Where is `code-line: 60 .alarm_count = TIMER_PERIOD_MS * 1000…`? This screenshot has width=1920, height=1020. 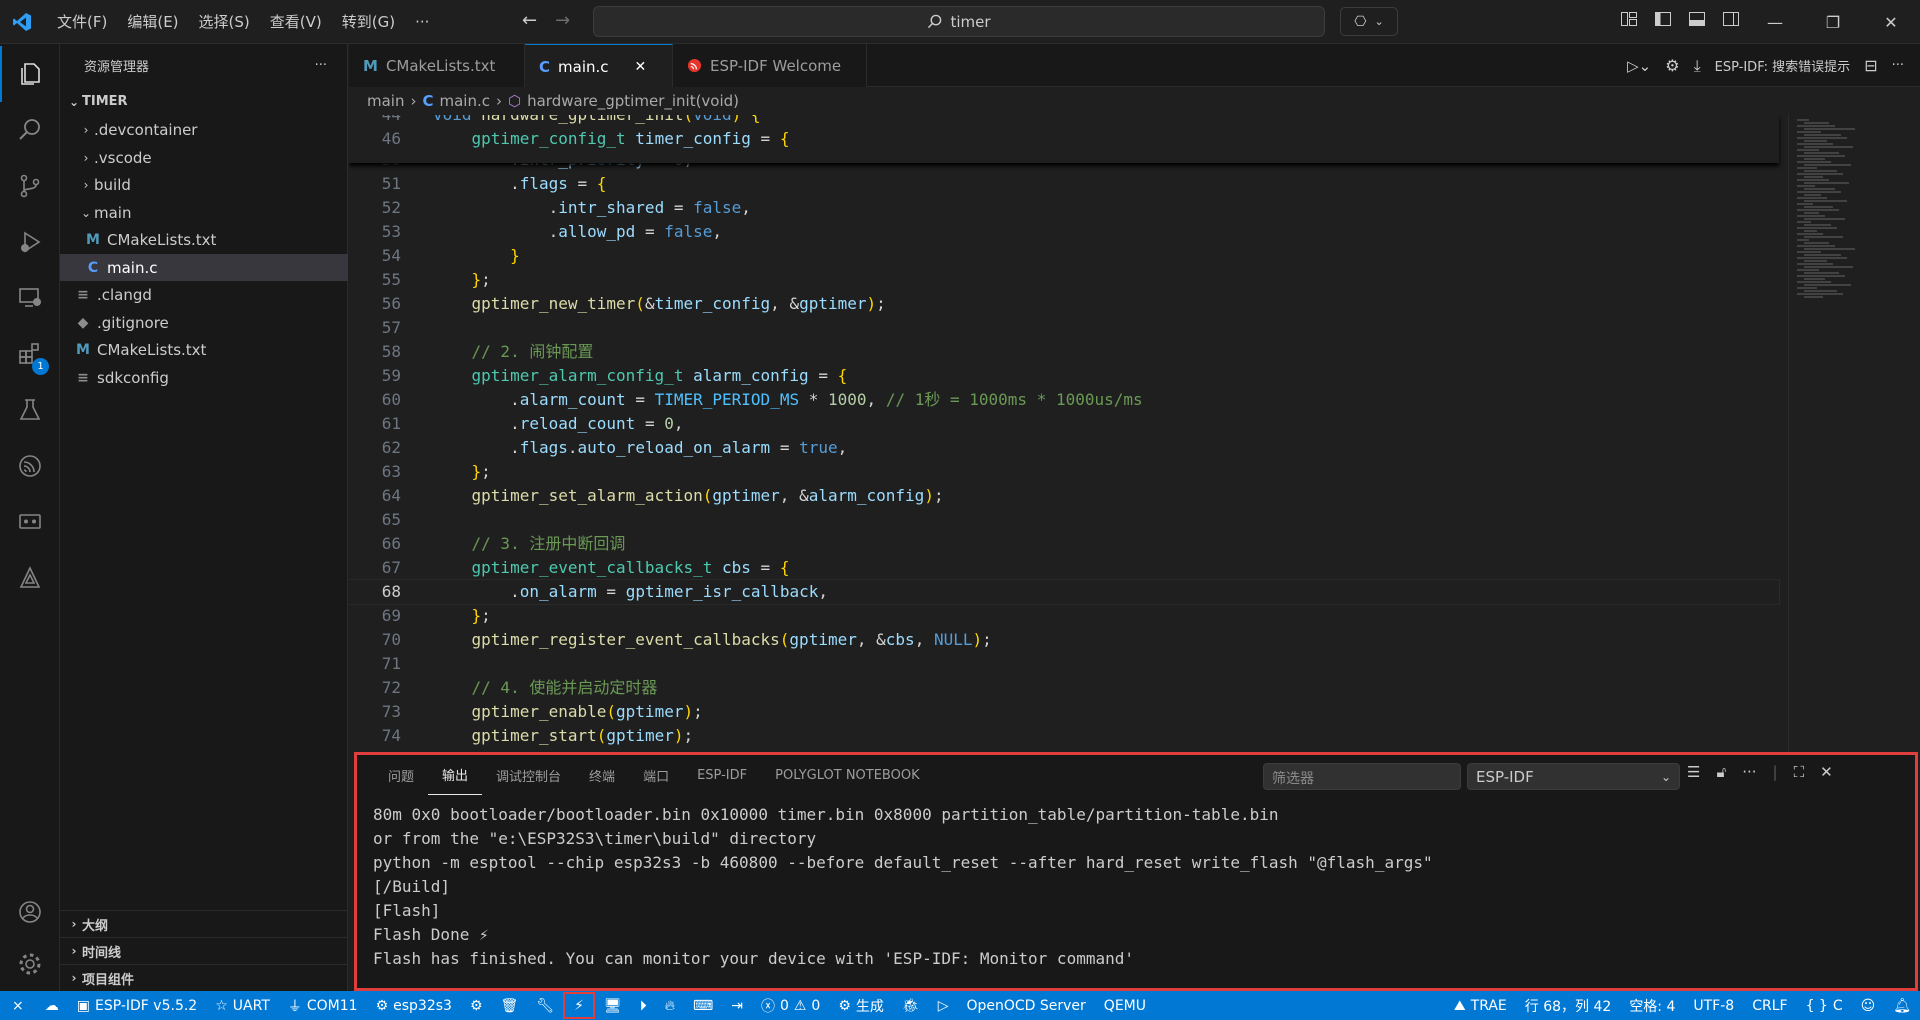 code-line: 60 .alarm_count = TIMER_PERIOD_MS * 1000… is located at coordinates (1064, 400).